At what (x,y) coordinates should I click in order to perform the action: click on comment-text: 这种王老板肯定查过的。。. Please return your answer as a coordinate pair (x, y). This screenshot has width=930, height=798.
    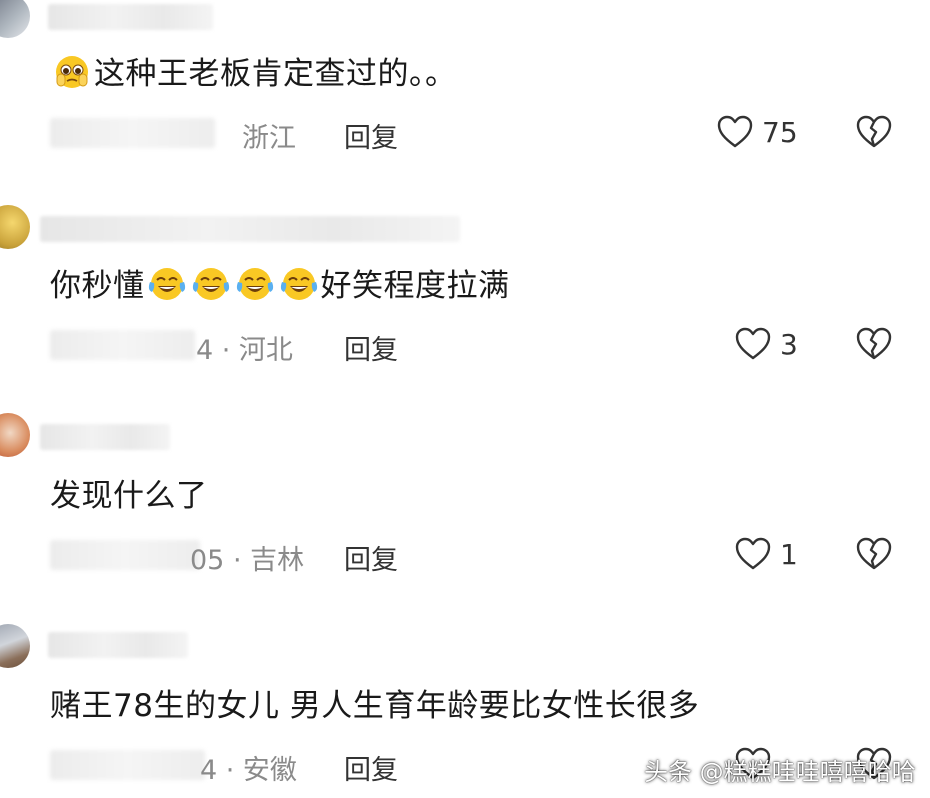
    Looking at the image, I should click on (253, 74).